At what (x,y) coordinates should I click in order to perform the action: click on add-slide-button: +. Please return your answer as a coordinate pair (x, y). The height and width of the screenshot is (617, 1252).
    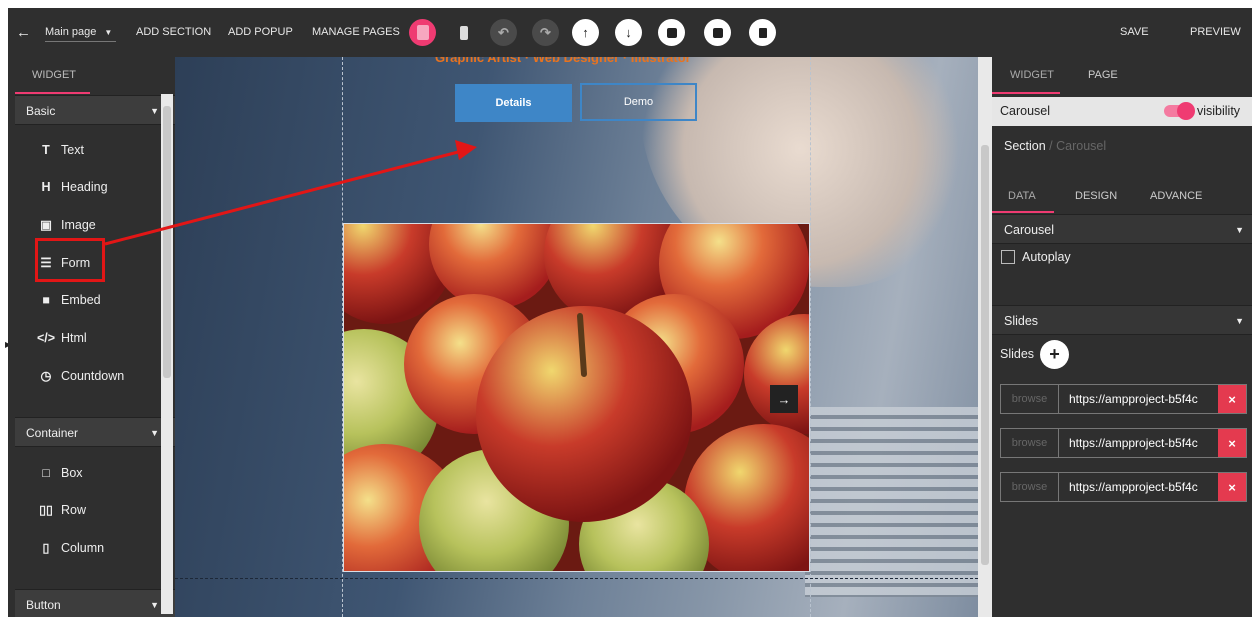
    Looking at the image, I should click on (1054, 354).